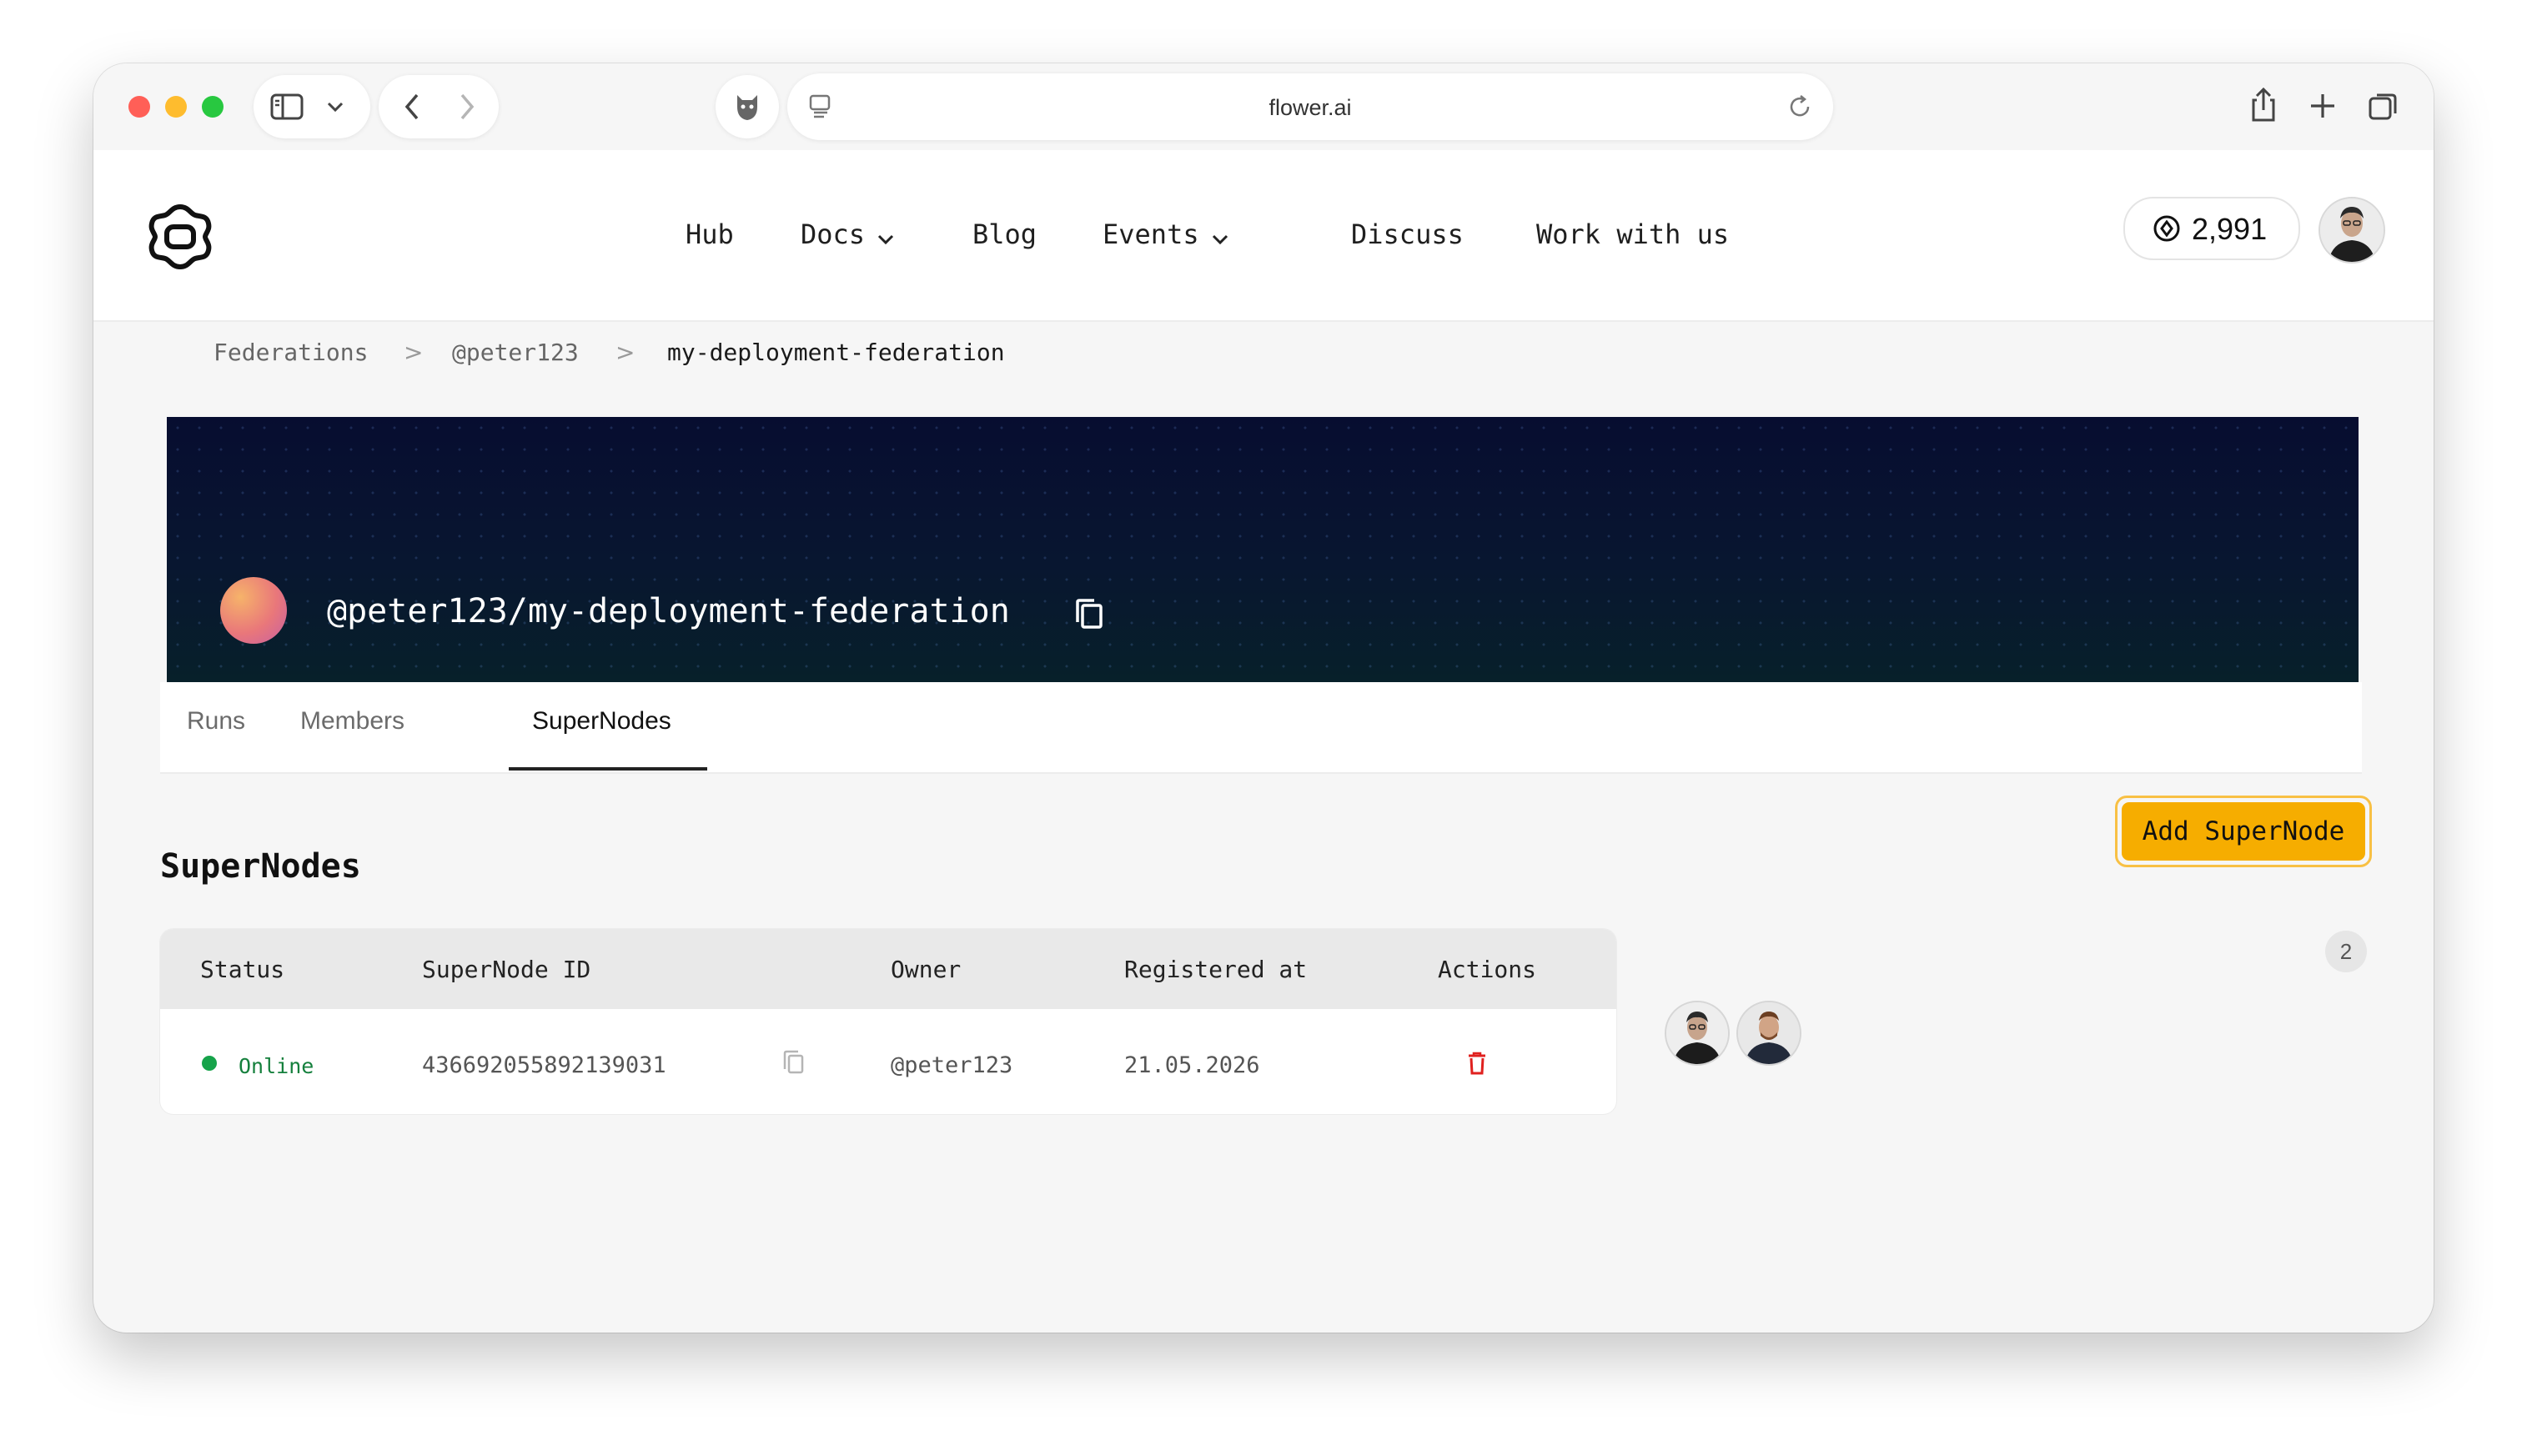 This screenshot has width=2527, height=1456. I want to click on nav-discuss-label: Discuss, so click(1407, 234).